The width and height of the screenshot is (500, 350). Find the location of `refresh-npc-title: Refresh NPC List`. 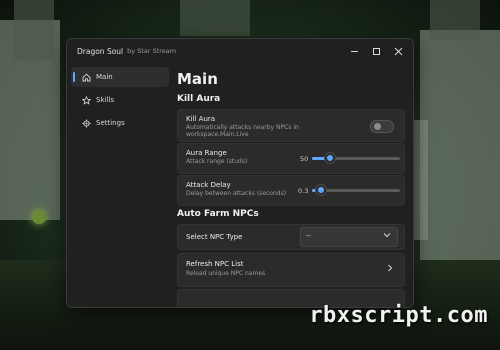

refresh-npc-title: Refresh NPC List is located at coordinates (215, 264).